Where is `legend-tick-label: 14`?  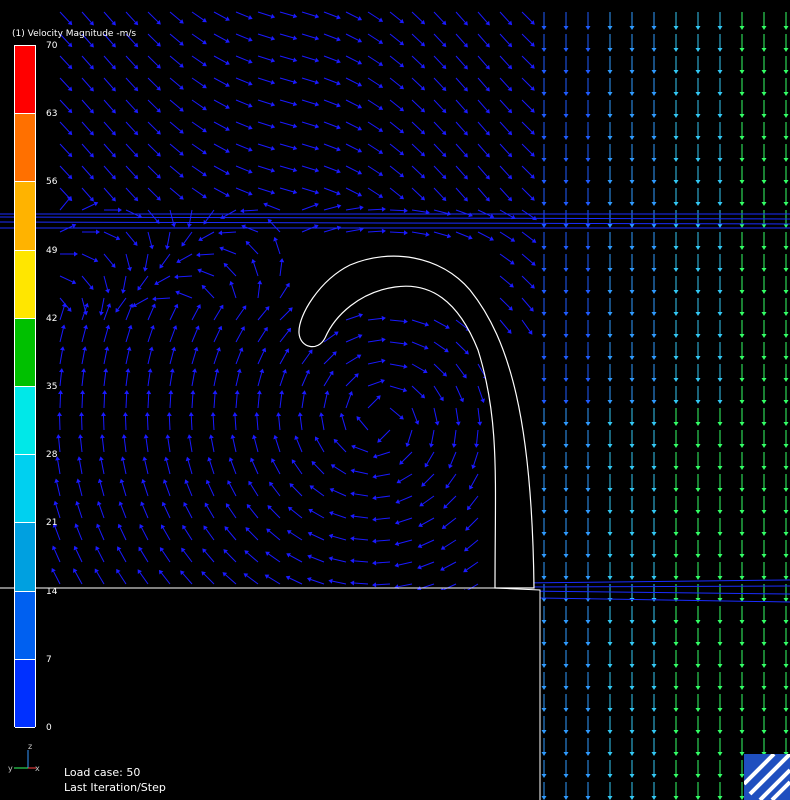
legend-tick-label: 14 is located at coordinates (52, 591).